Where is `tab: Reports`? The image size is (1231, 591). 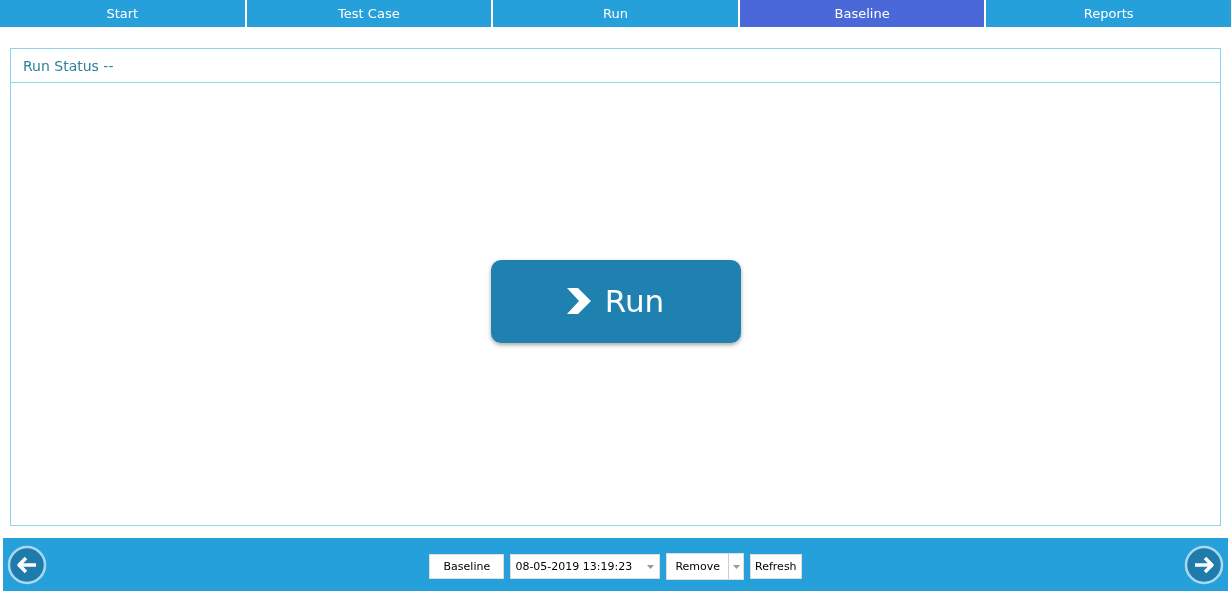
tab: Reports is located at coordinates (1108, 13).